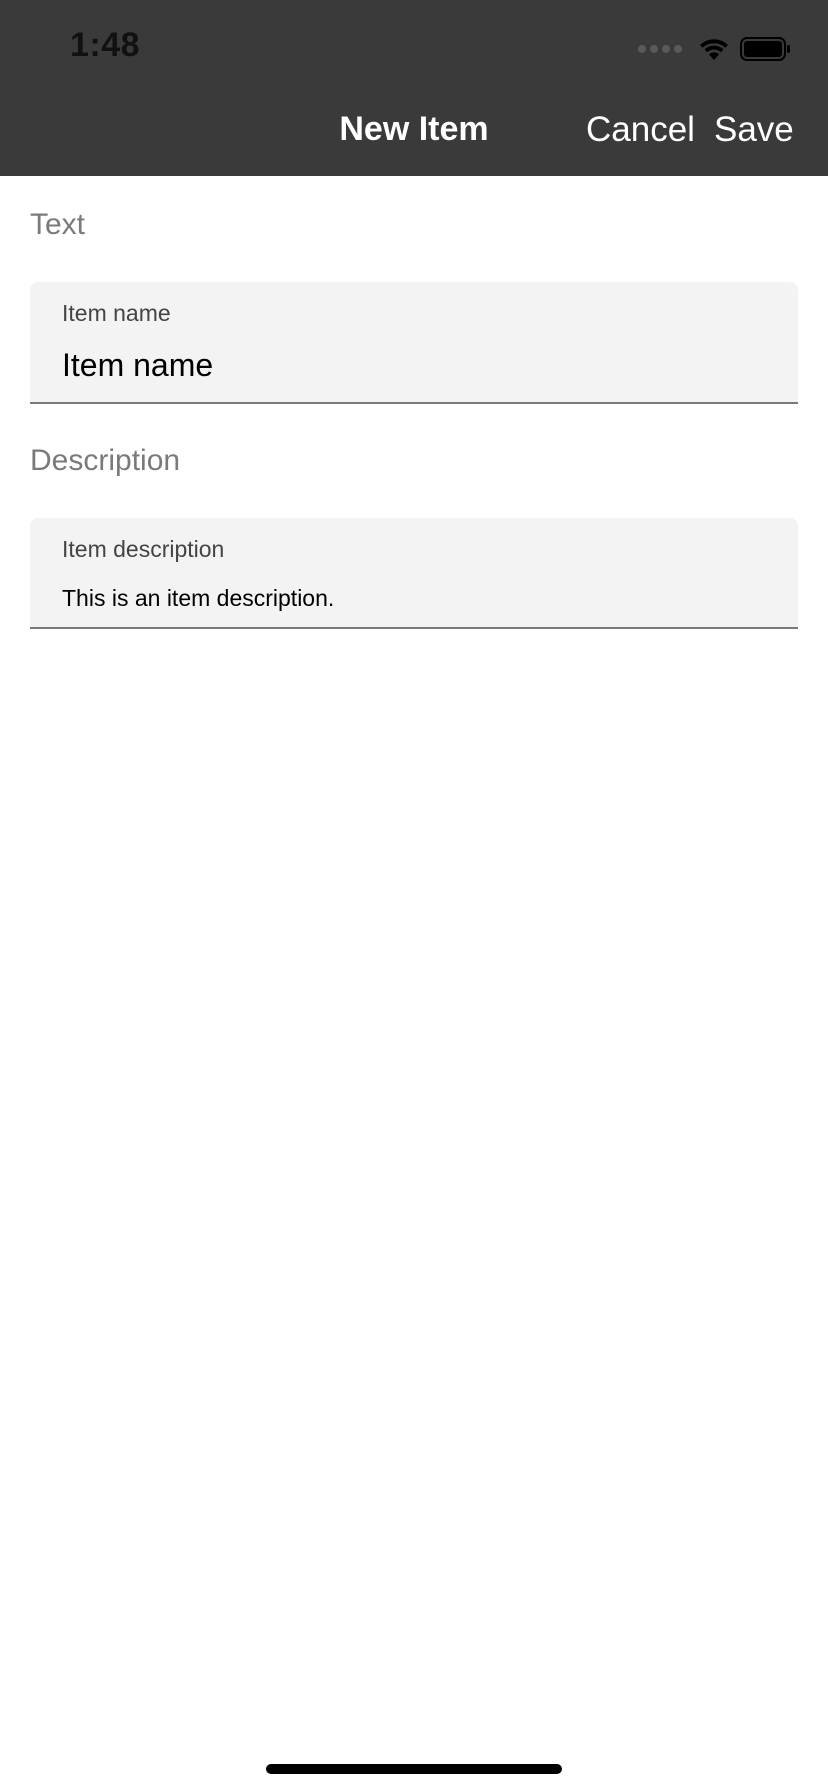 The image size is (828, 1792). What do you see at coordinates (414, 88) in the screenshot?
I see `app-header: 1:48 New Item Cancel Save` at bounding box center [414, 88].